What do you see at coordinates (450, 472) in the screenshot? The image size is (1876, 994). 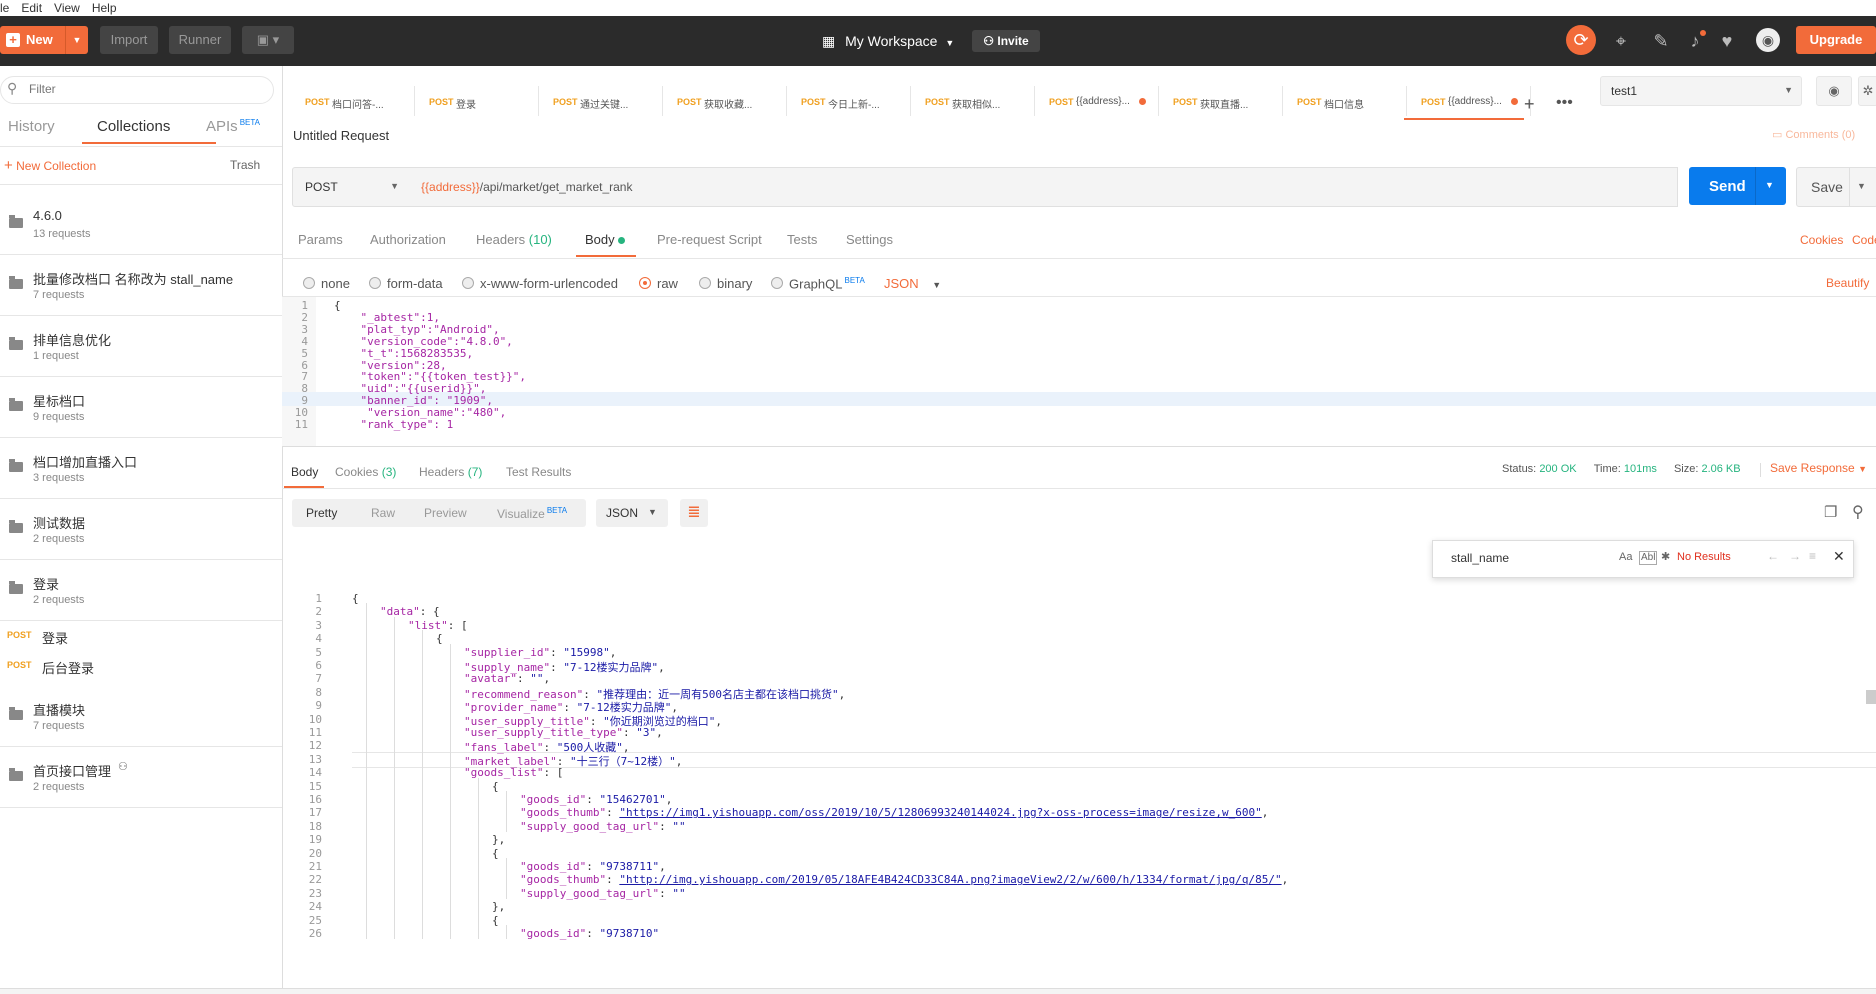 I see `resp-tab-headers: Headers (7)` at bounding box center [450, 472].